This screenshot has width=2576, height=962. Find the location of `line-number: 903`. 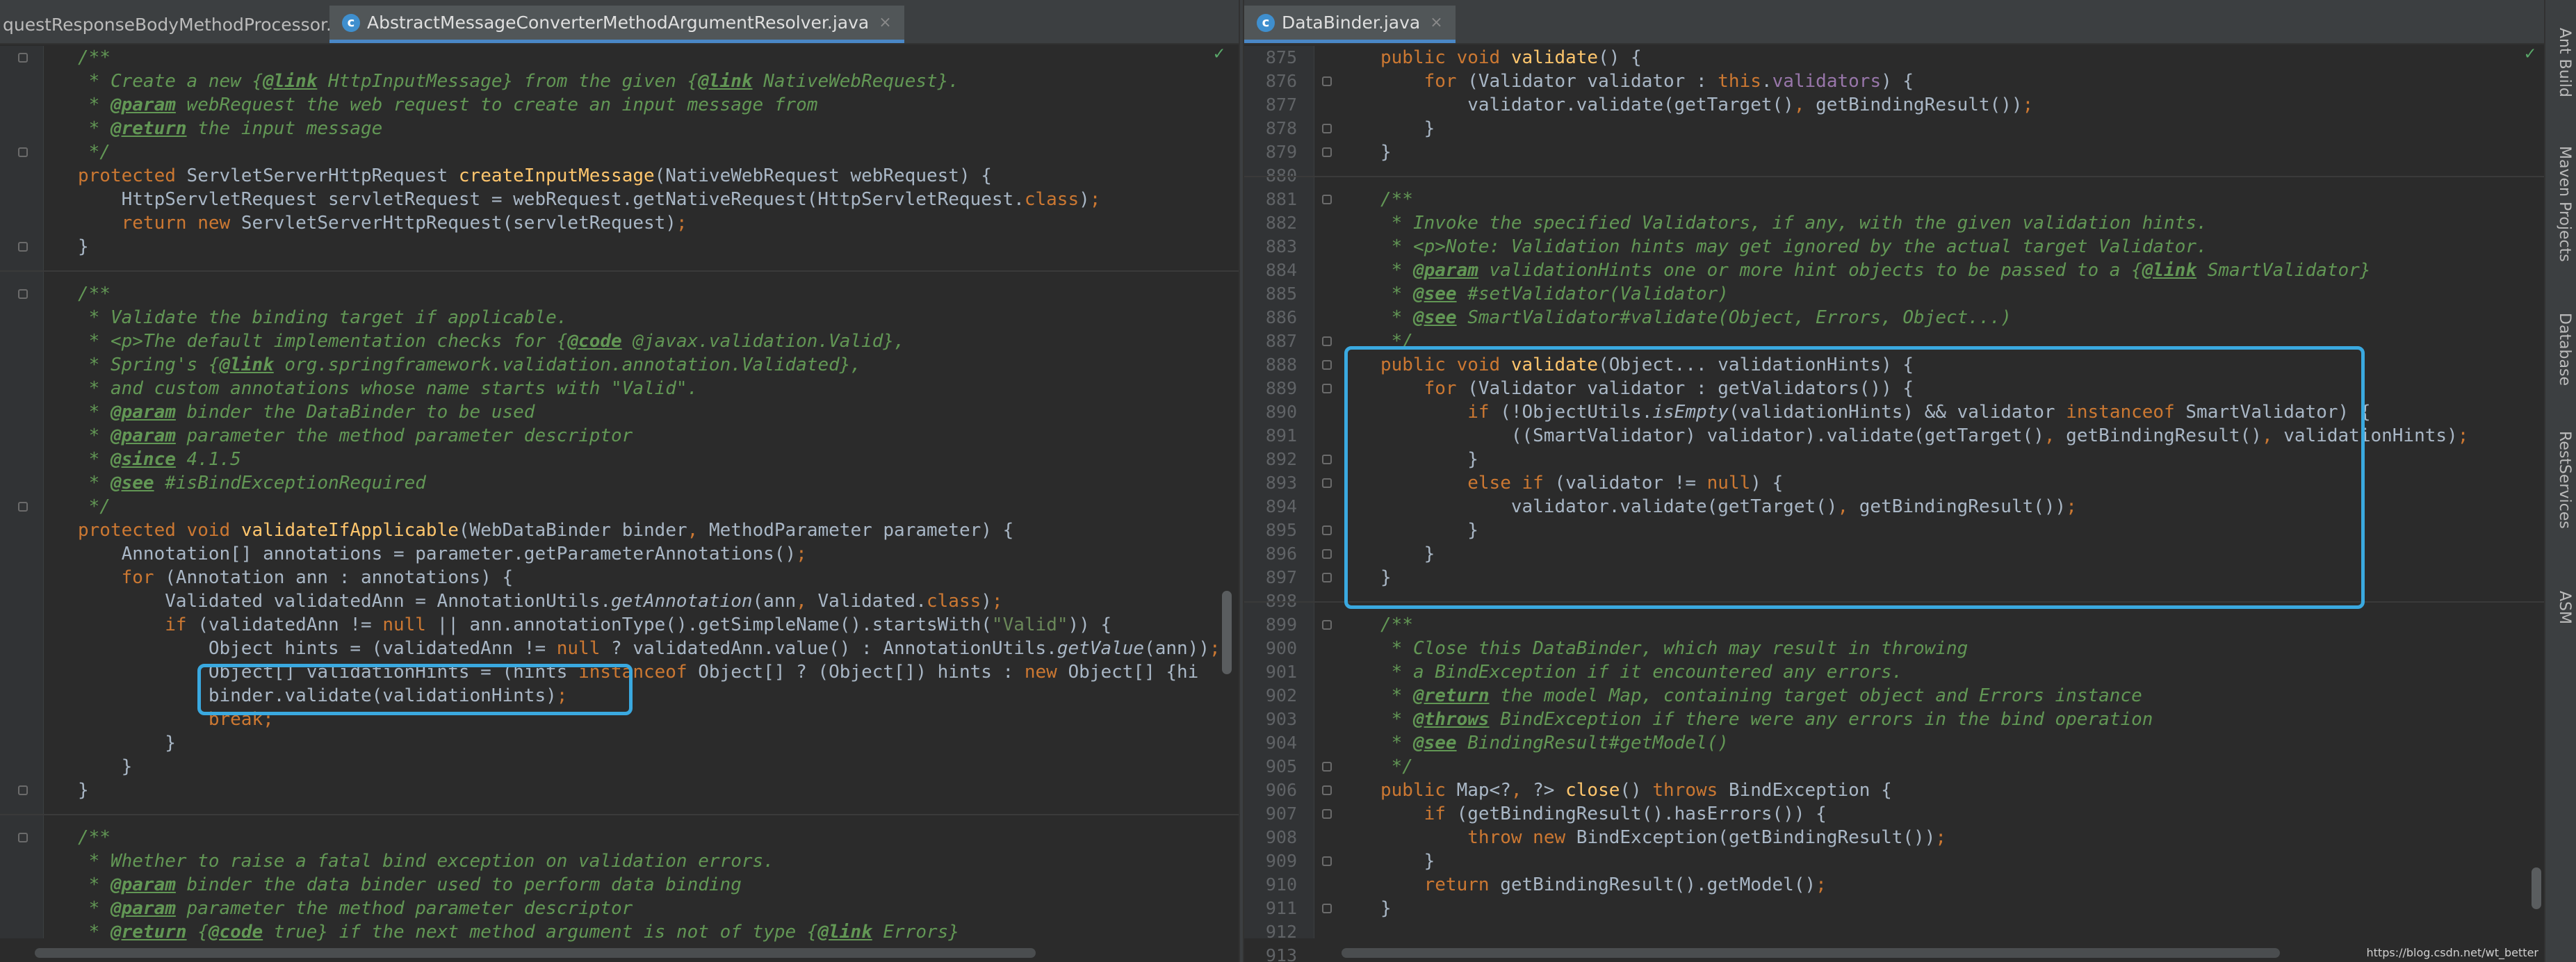

line-number: 903 is located at coordinates (1281, 719).